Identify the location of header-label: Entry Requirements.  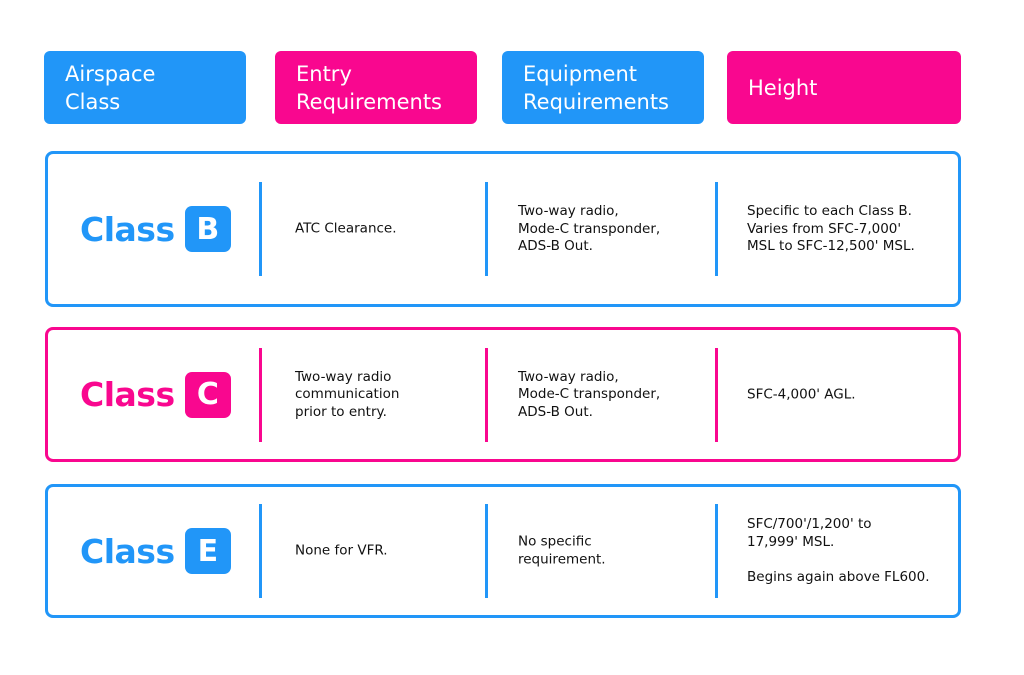
(369, 87).